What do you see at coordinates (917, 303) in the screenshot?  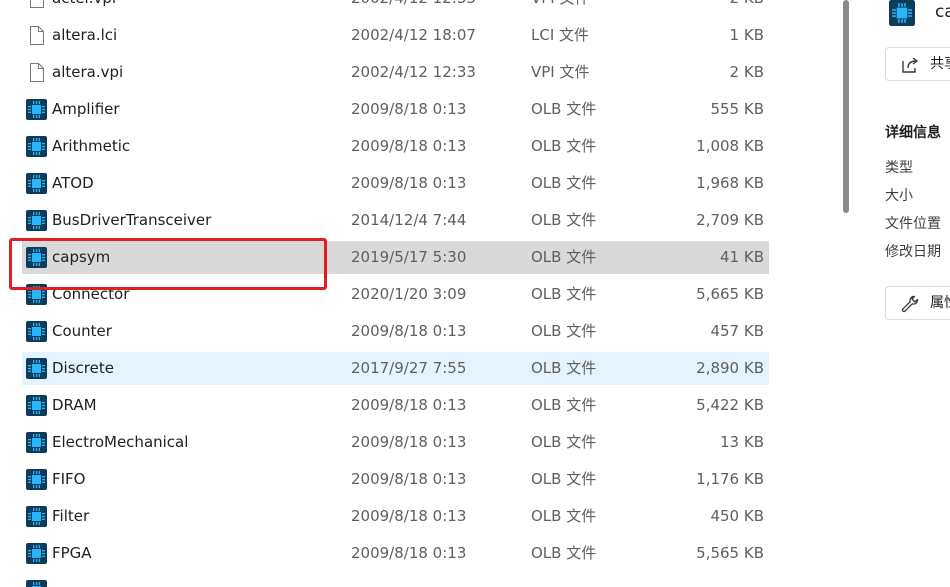 I see `properties-button: 属性` at bounding box center [917, 303].